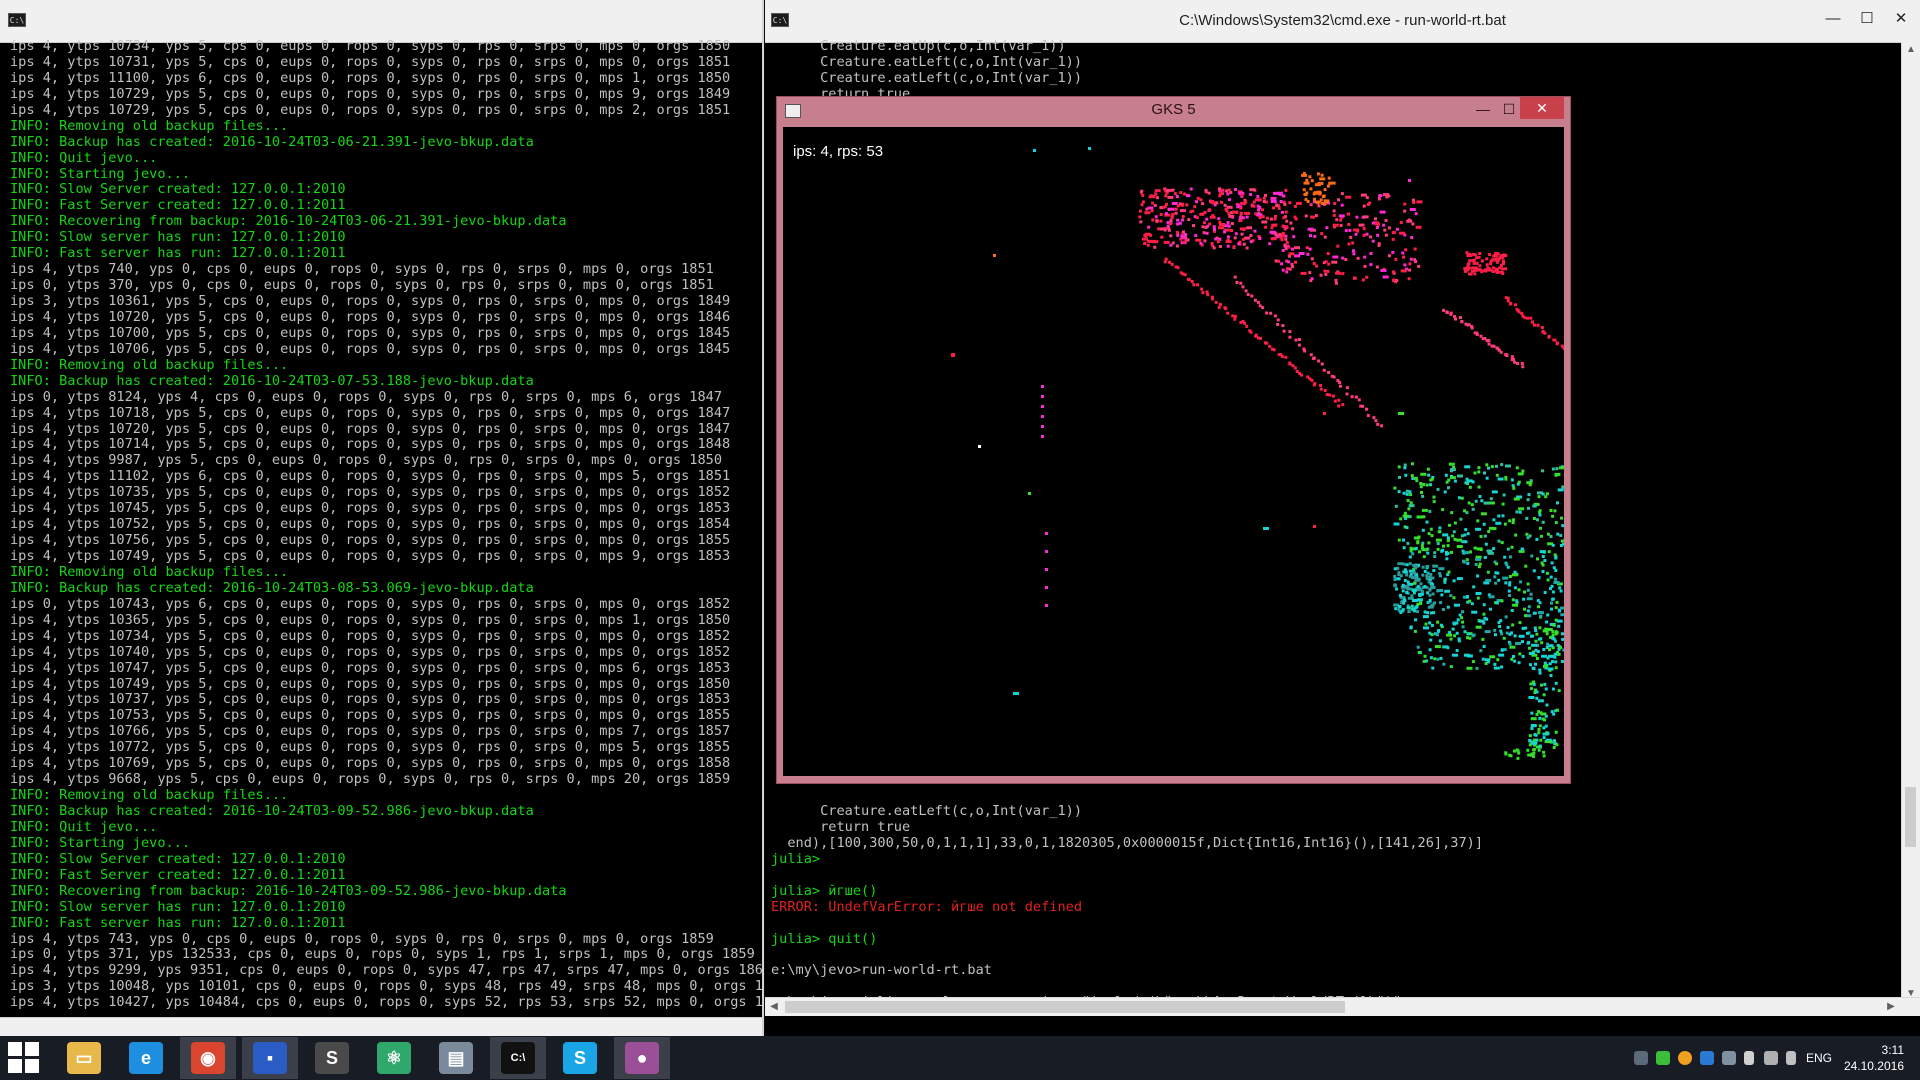 Image resolution: width=1920 pixels, height=1080 pixels. What do you see at coordinates (1910, 522) in the screenshot?
I see `vertical-scrollbar: ▲ ▼` at bounding box center [1910, 522].